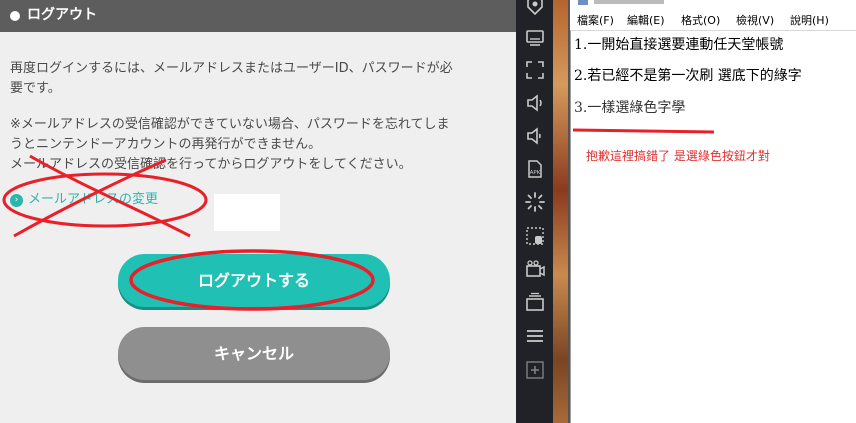 Image resolution: width=856 pixels, height=423 pixels. I want to click on text-line-1: 1.一開始直接選要連動任天堂帳號, so click(679, 45).